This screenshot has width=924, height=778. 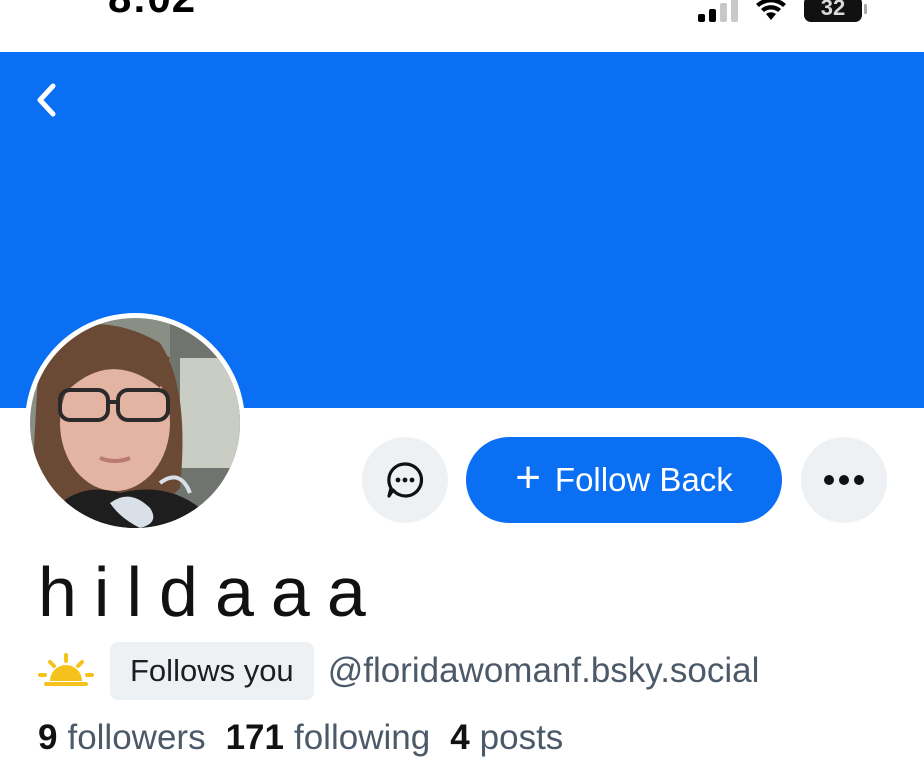 I want to click on follow-back-button: + Follow Back, so click(x=624, y=480).